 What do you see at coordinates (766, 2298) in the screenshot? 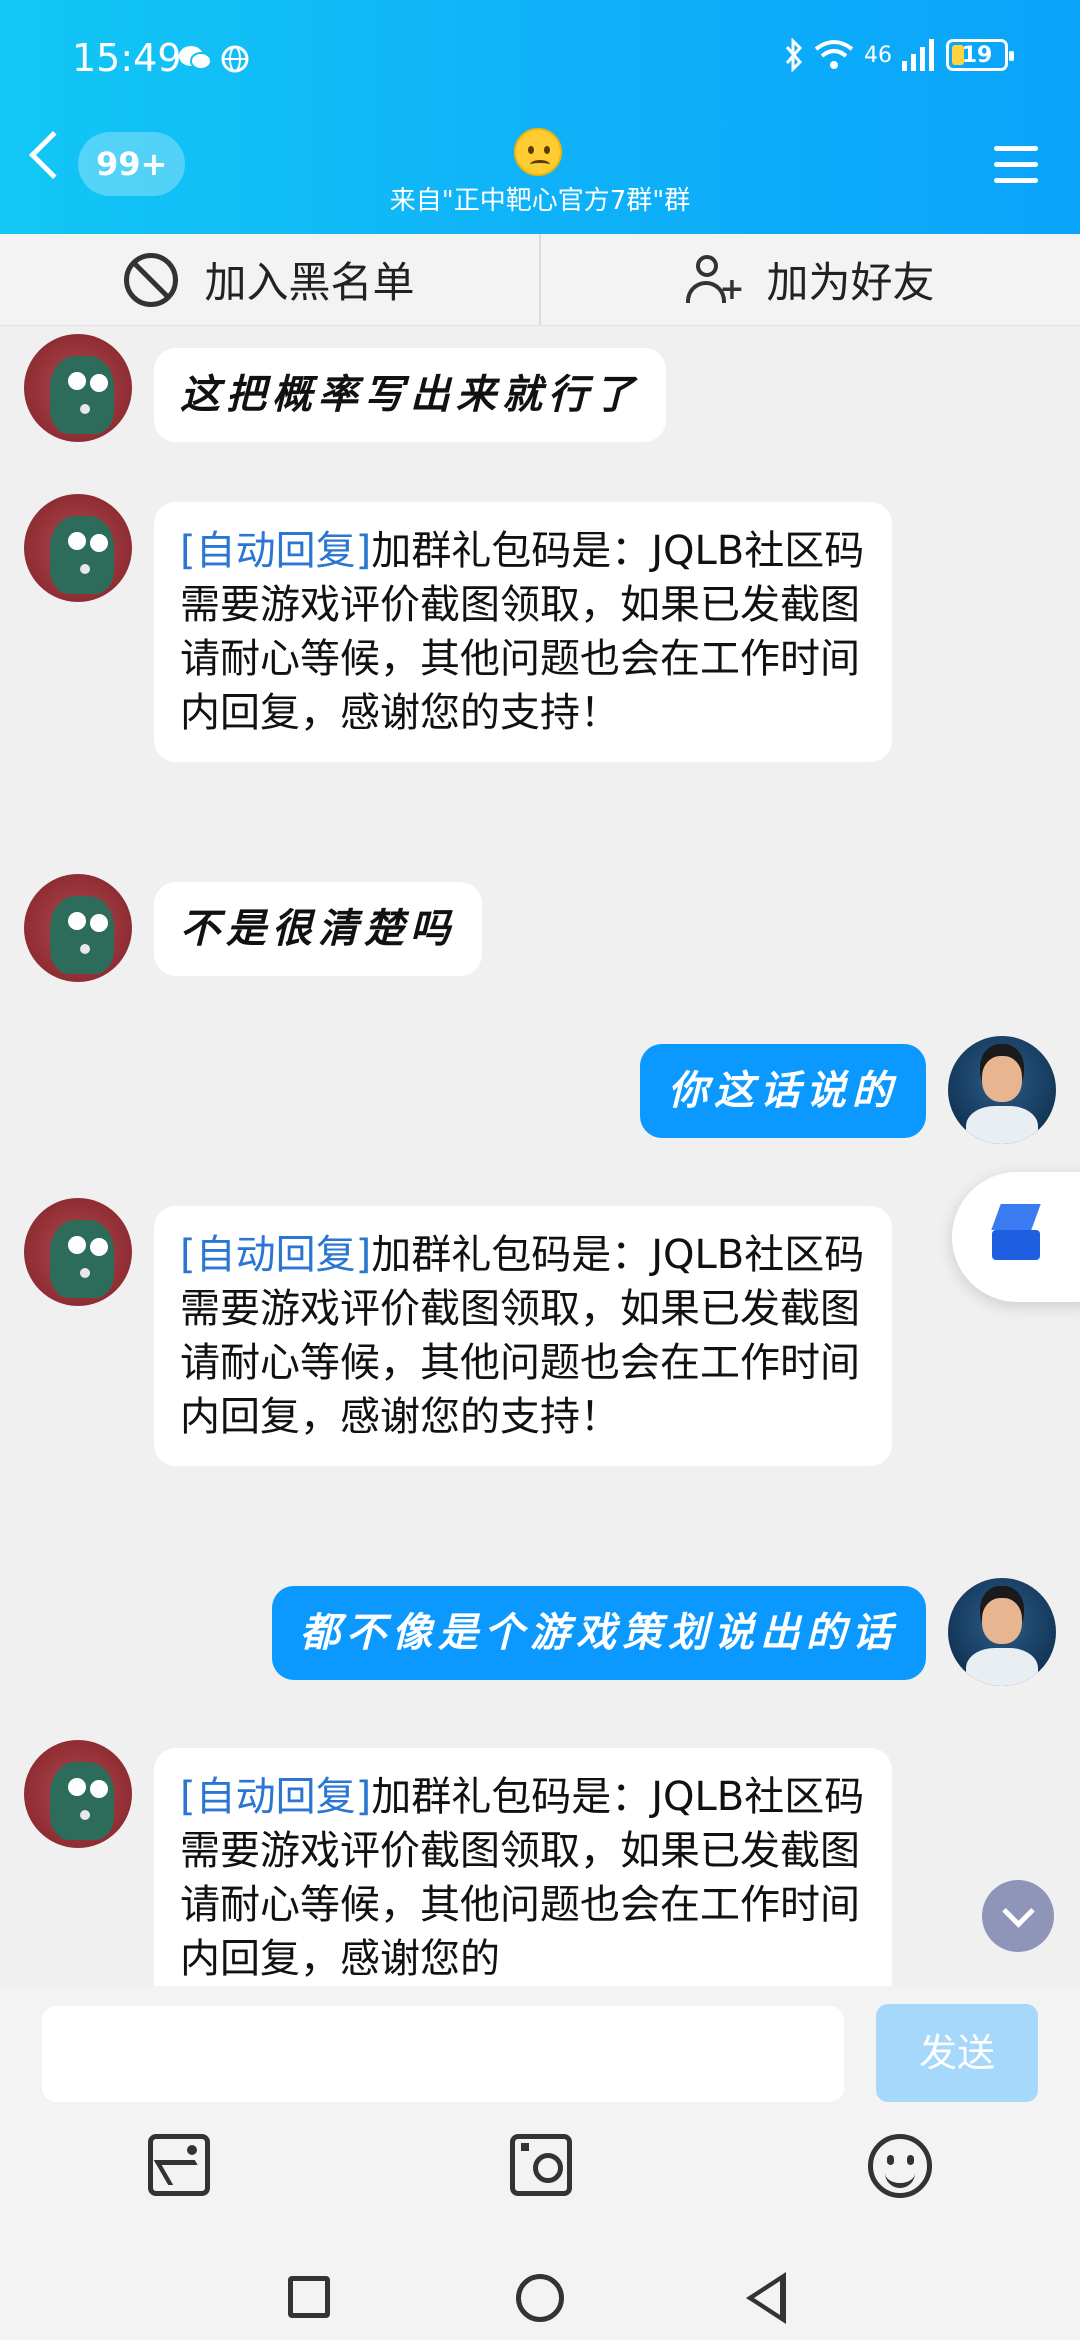
I see `back-button` at bounding box center [766, 2298].